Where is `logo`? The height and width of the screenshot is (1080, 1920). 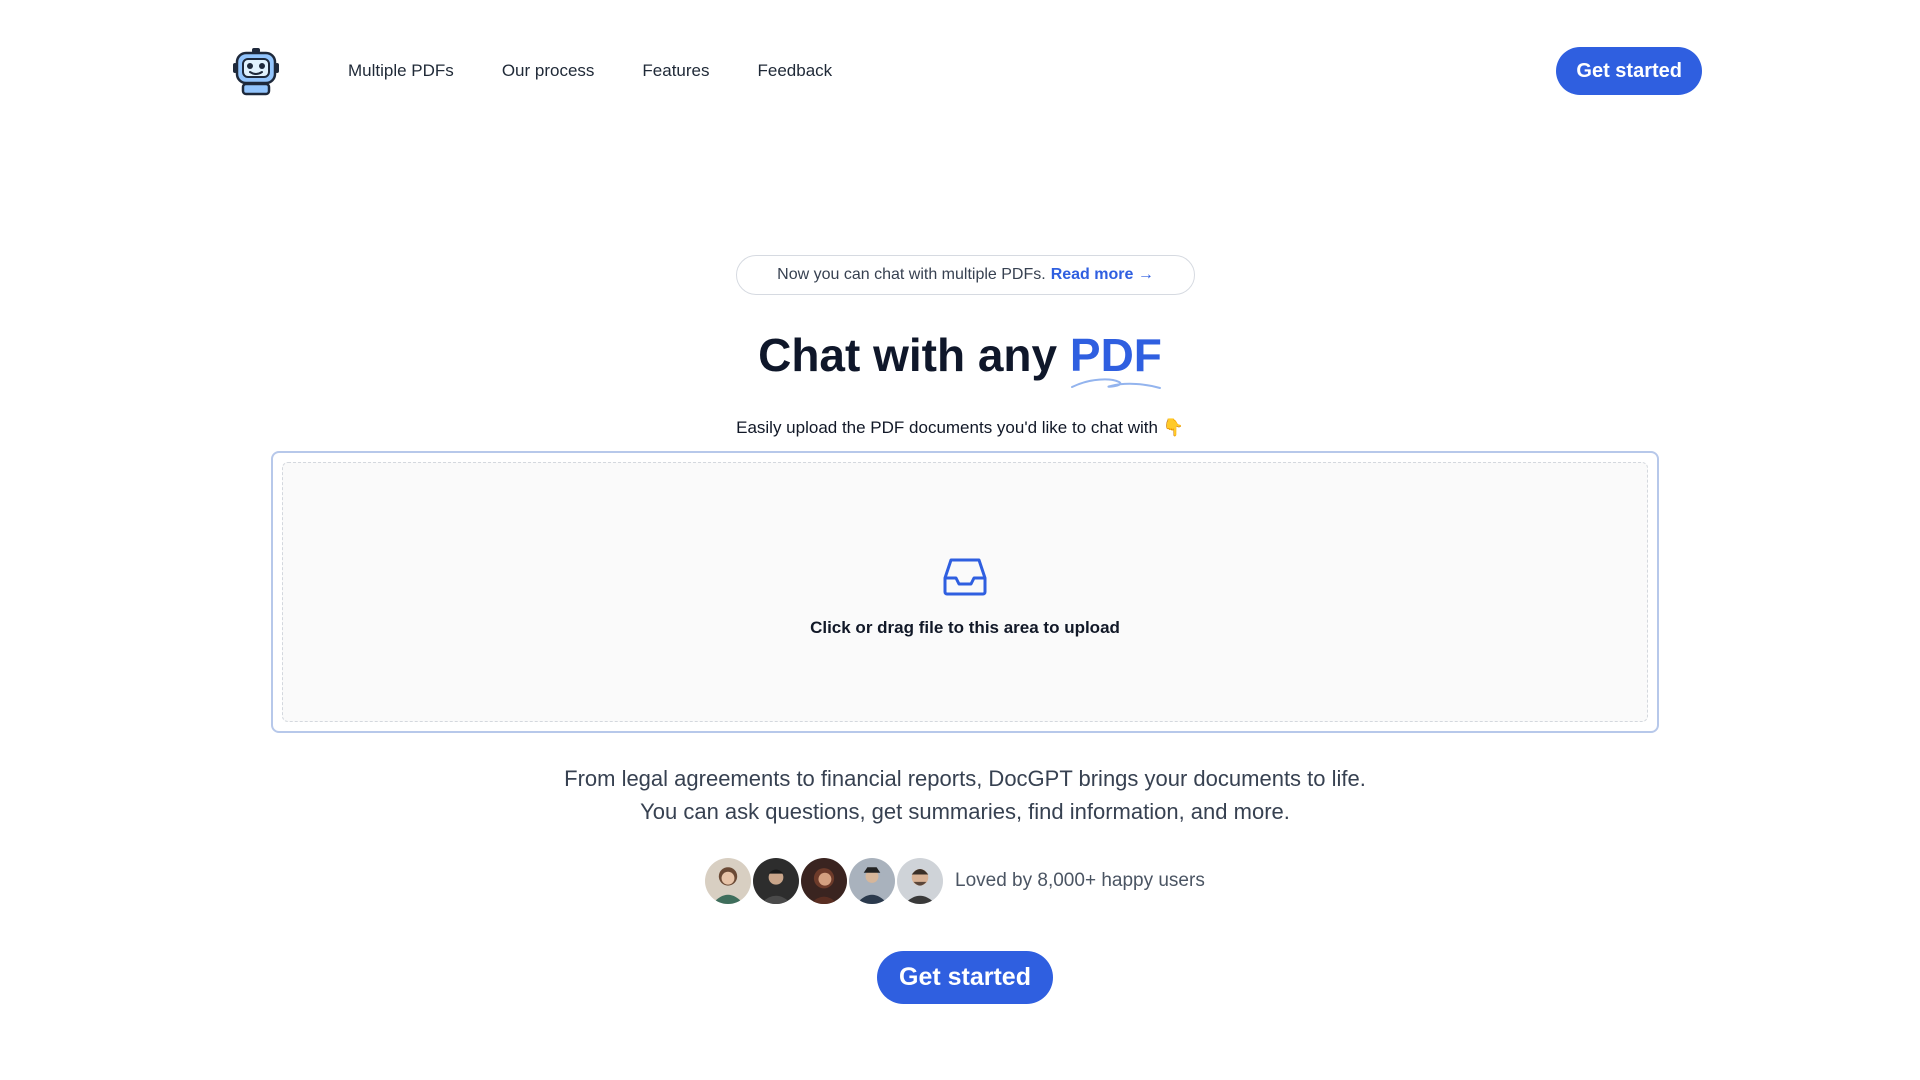 logo is located at coordinates (256, 71).